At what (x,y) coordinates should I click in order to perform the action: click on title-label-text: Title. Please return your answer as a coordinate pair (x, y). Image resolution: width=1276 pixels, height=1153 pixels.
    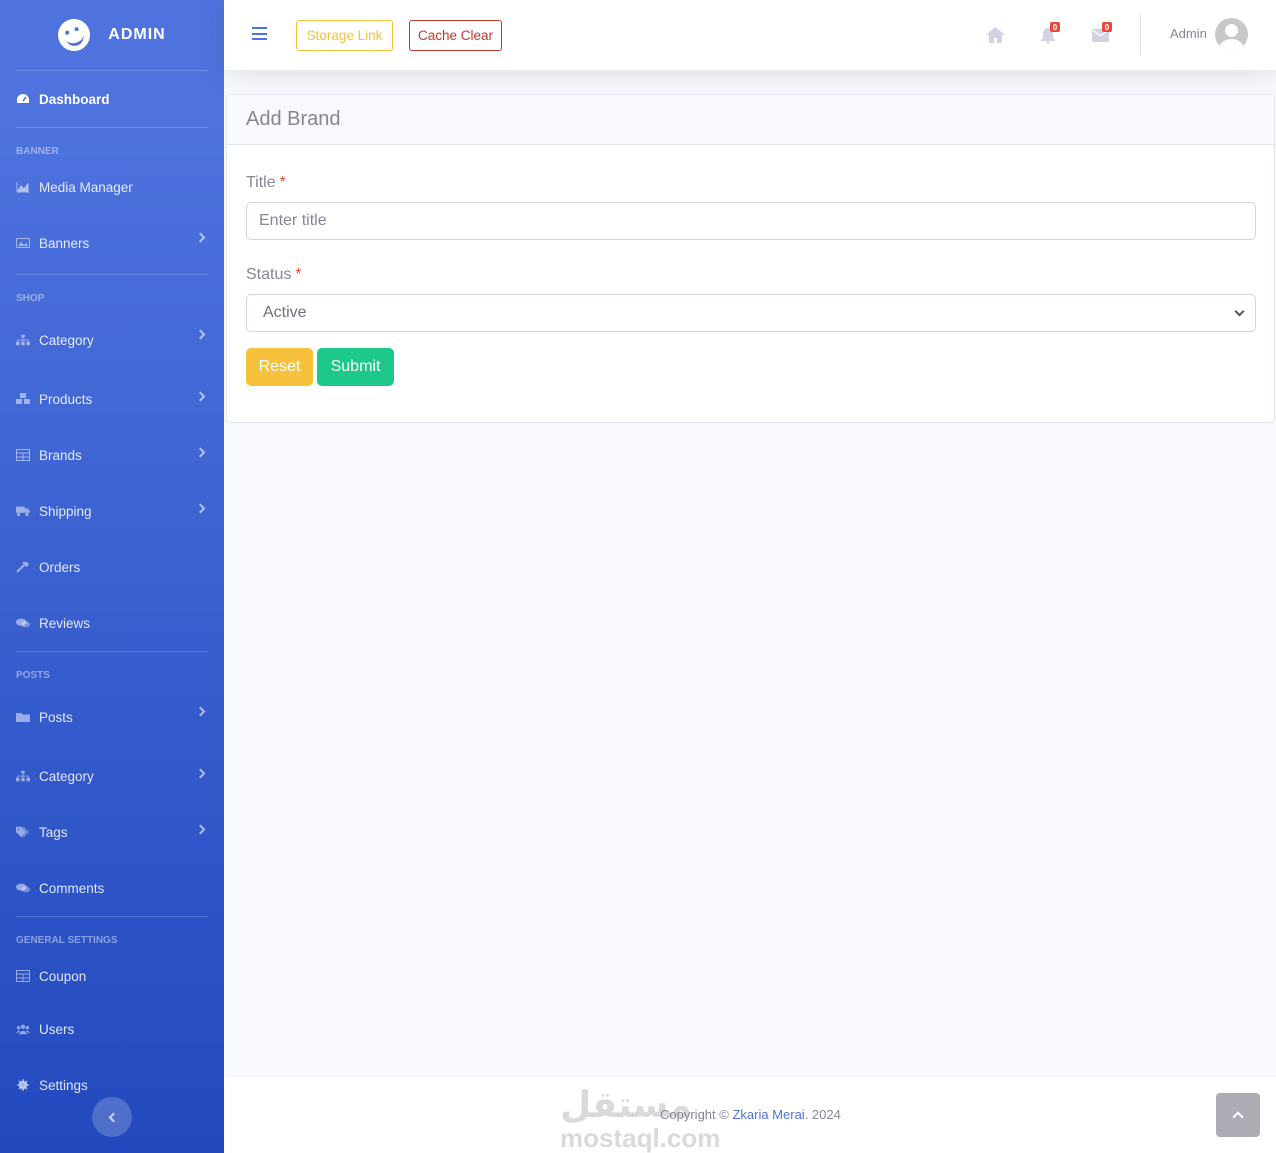
    Looking at the image, I should click on (261, 182).